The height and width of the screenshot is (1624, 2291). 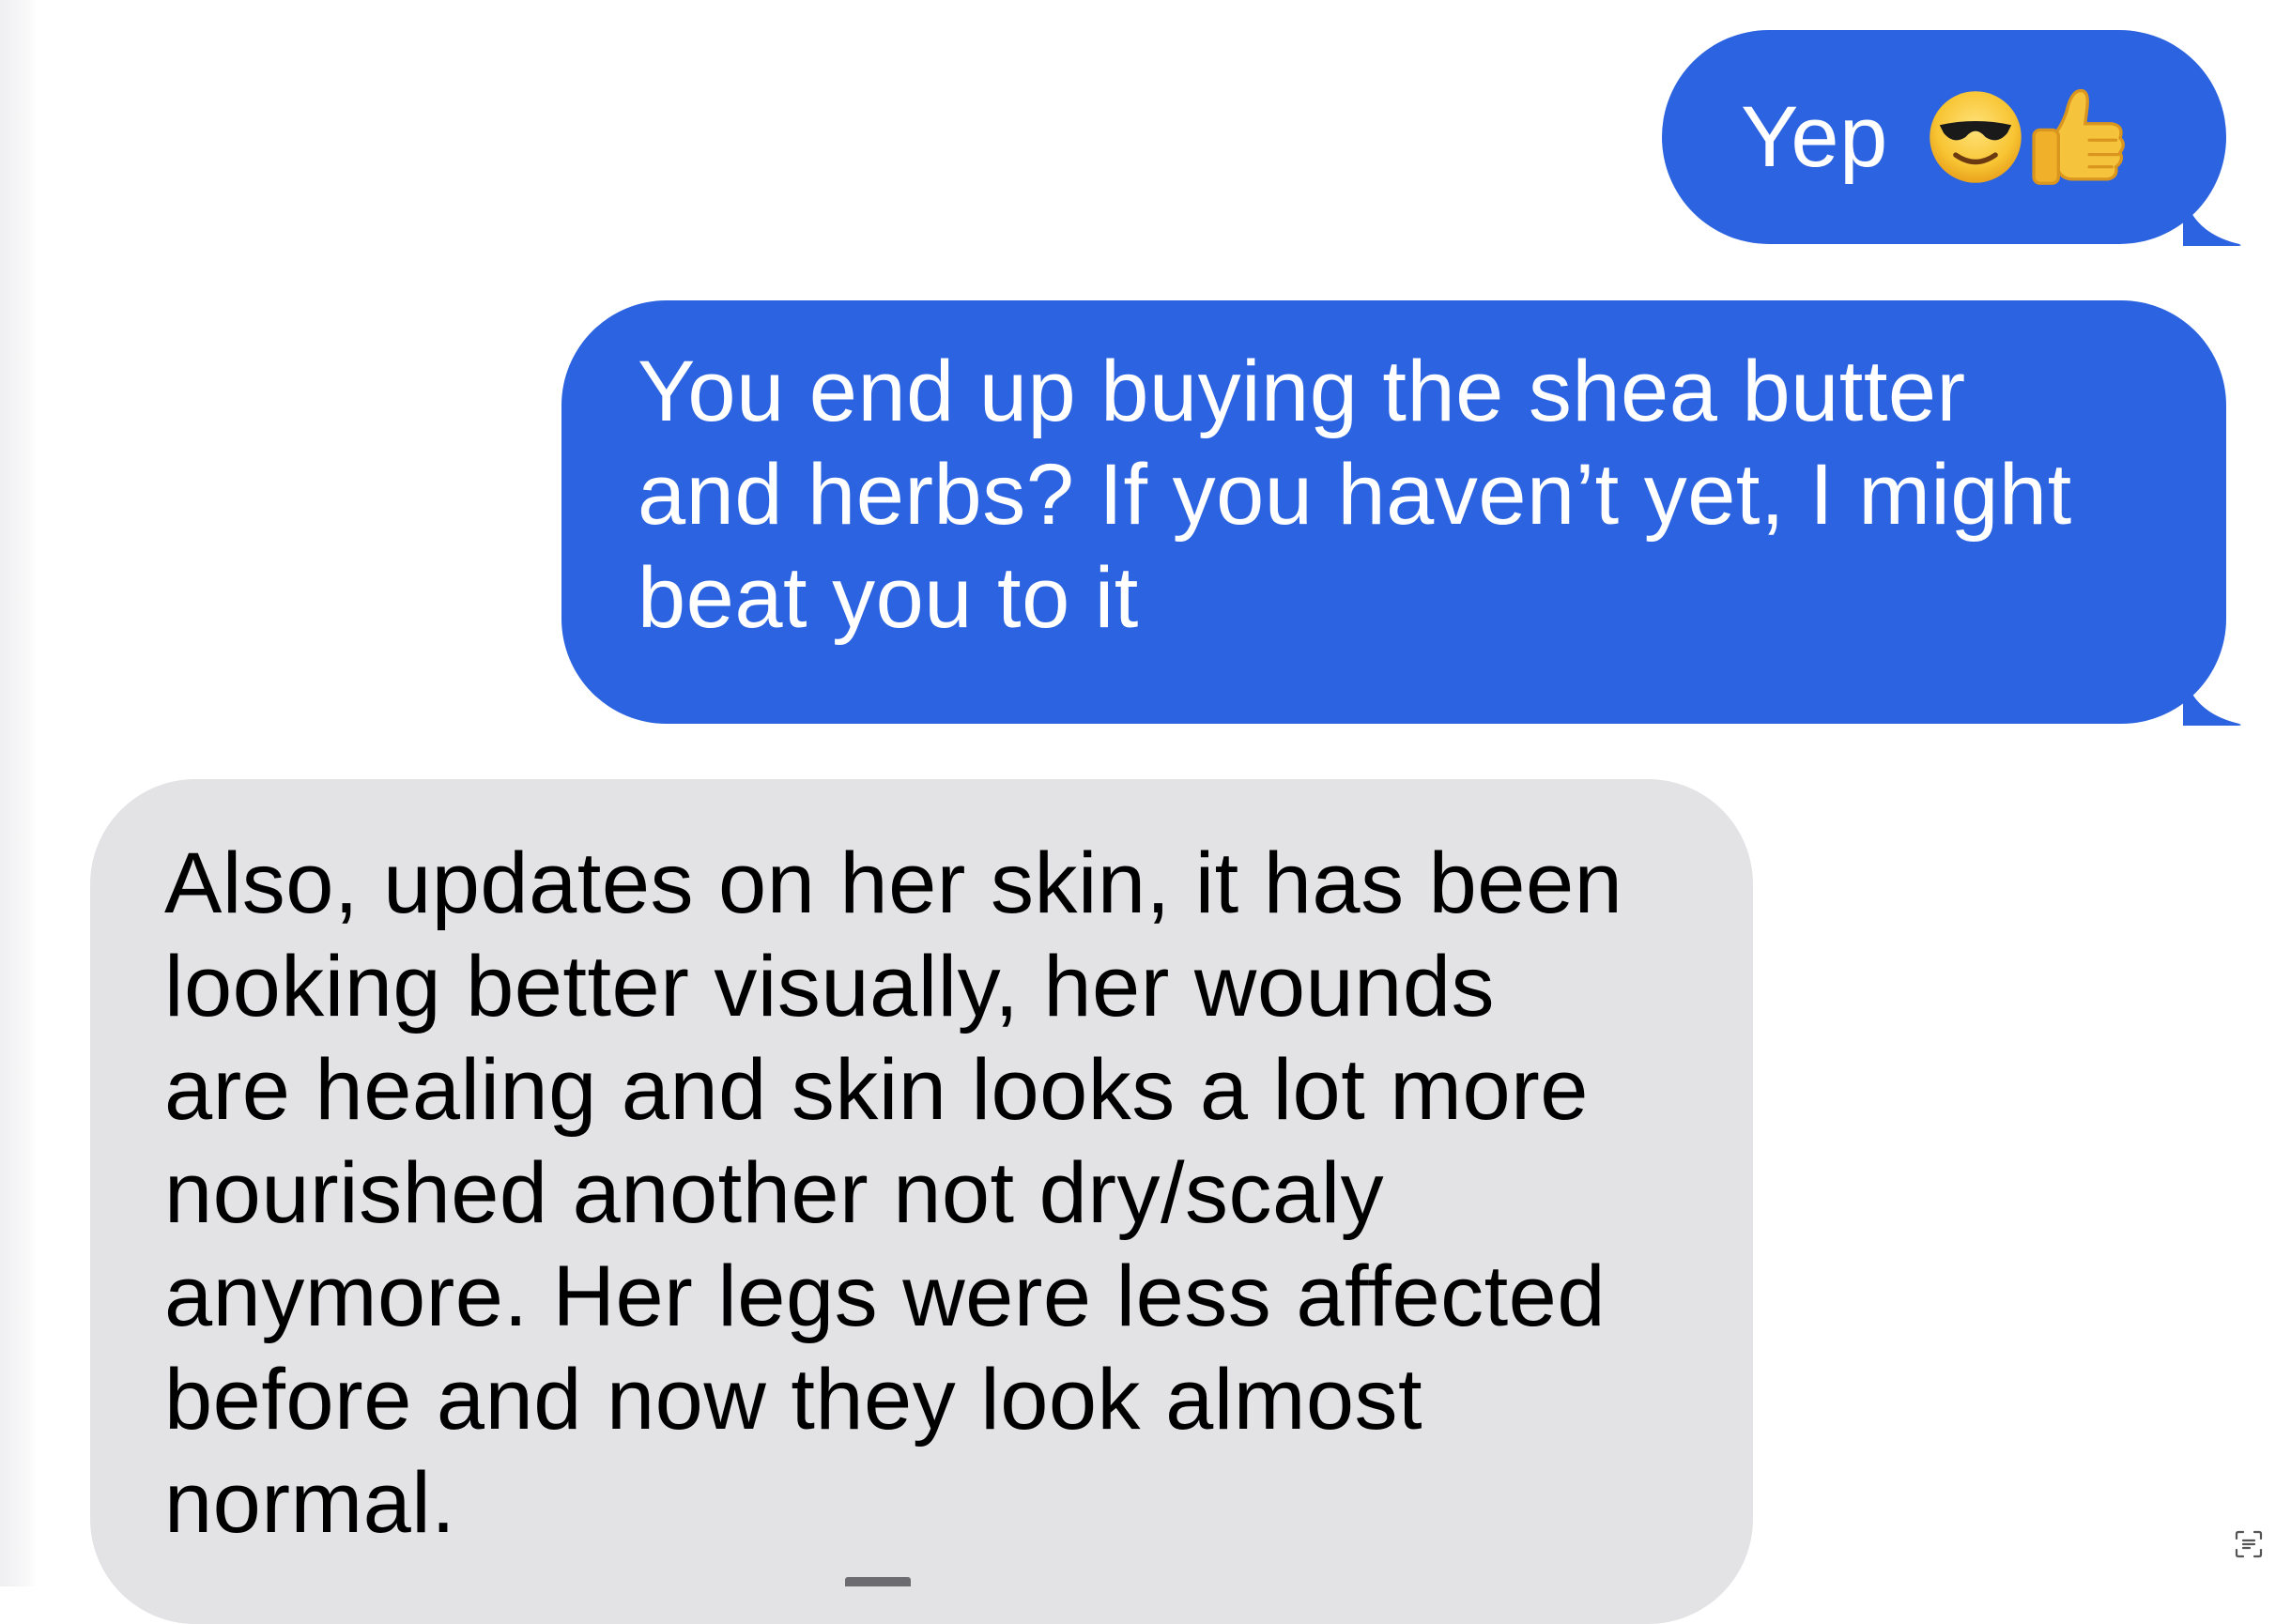 What do you see at coordinates (1302, 391) in the screenshot?
I see `message-line: You end up buying the shea butter` at bounding box center [1302, 391].